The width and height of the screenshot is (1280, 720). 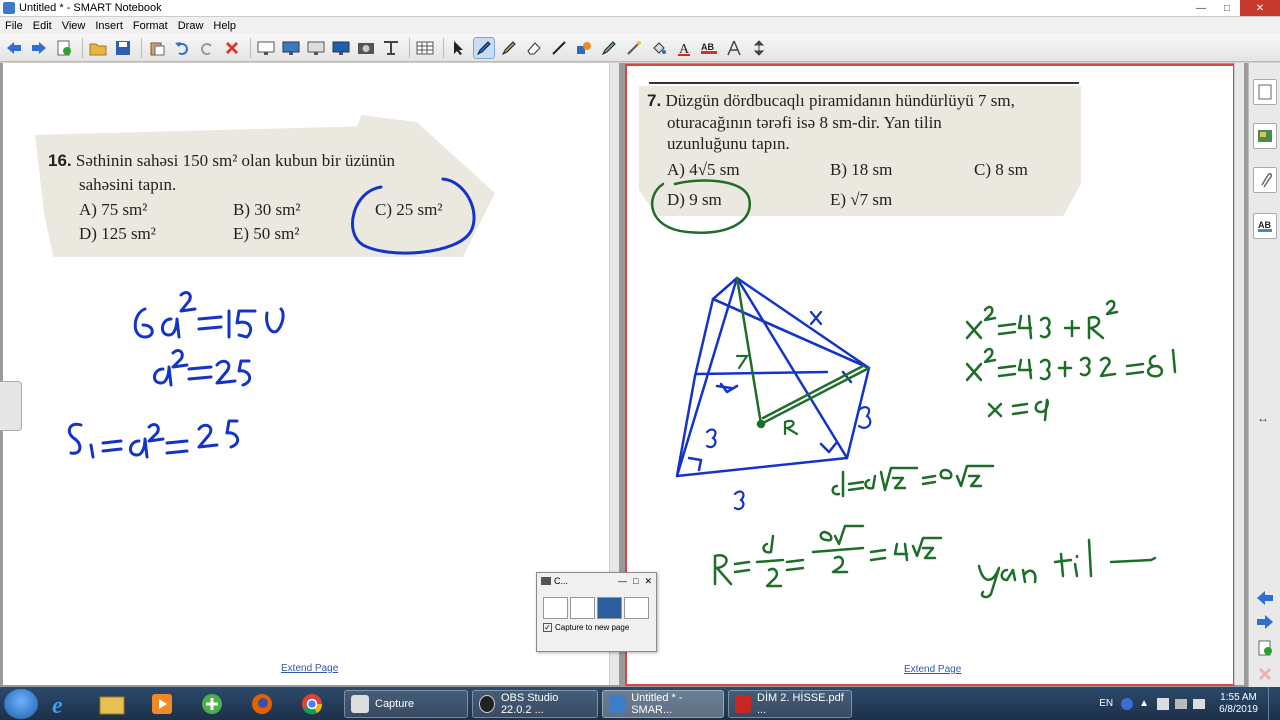 I want to click on creative-pen-icon, so click(x=509, y=48).